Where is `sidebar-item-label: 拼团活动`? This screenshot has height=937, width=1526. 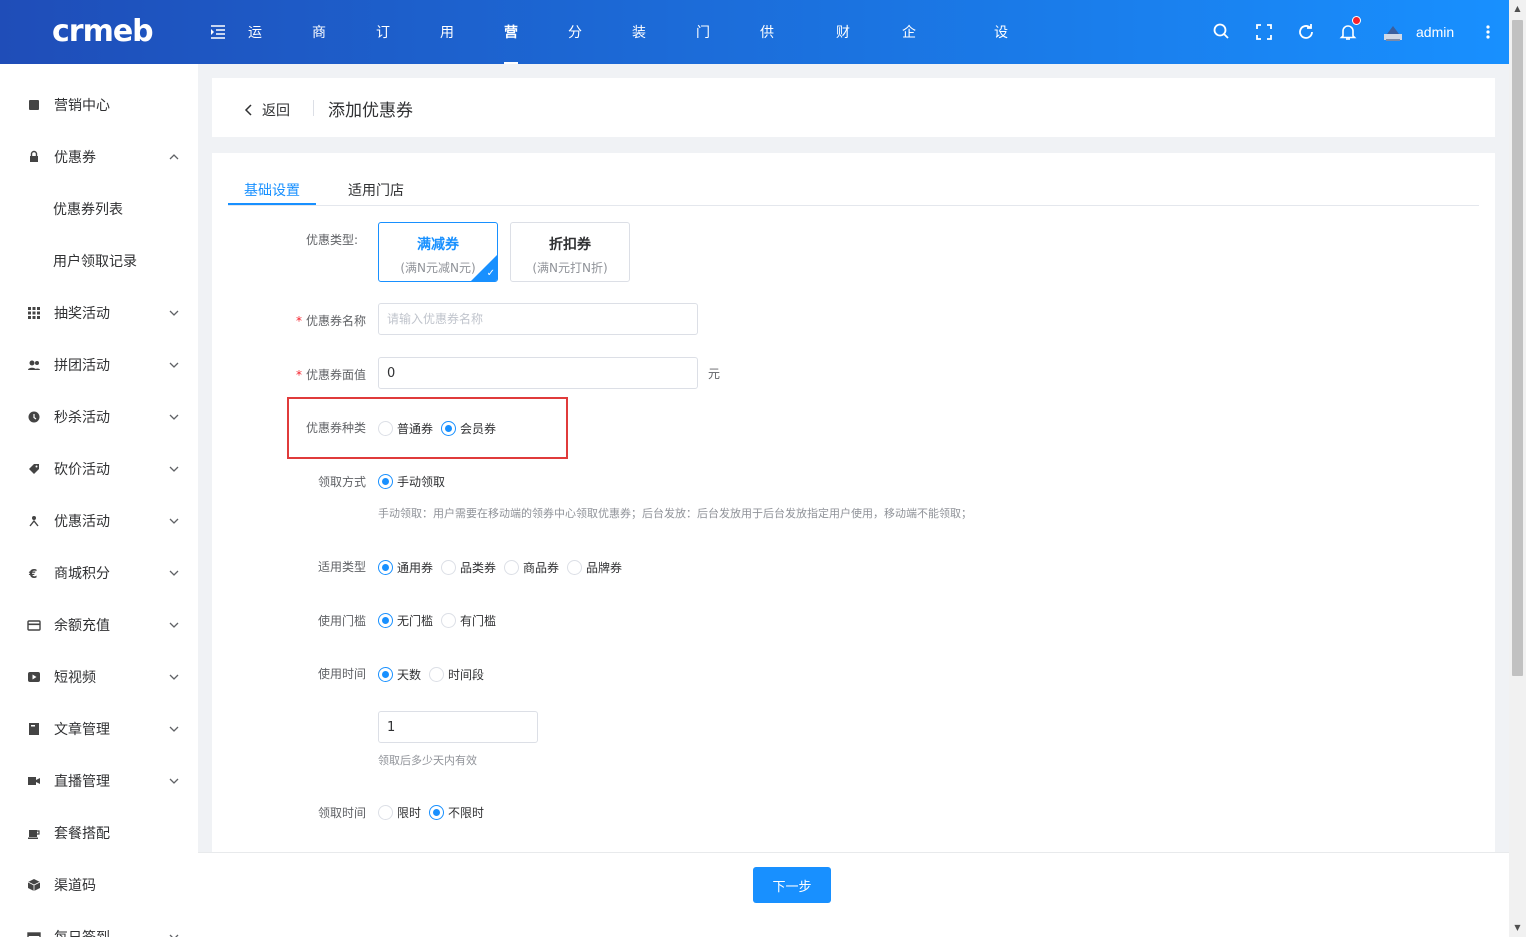
sidebar-item-label: 拼团活动 is located at coordinates (82, 366).